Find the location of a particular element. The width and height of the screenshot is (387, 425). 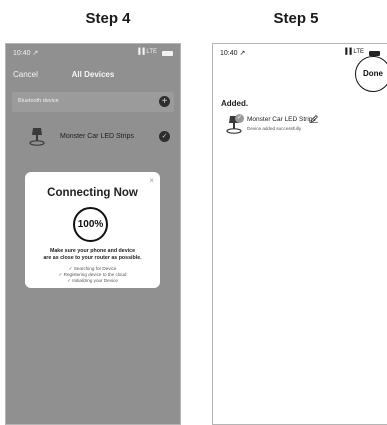

pencil-icon is located at coordinates (314, 119).